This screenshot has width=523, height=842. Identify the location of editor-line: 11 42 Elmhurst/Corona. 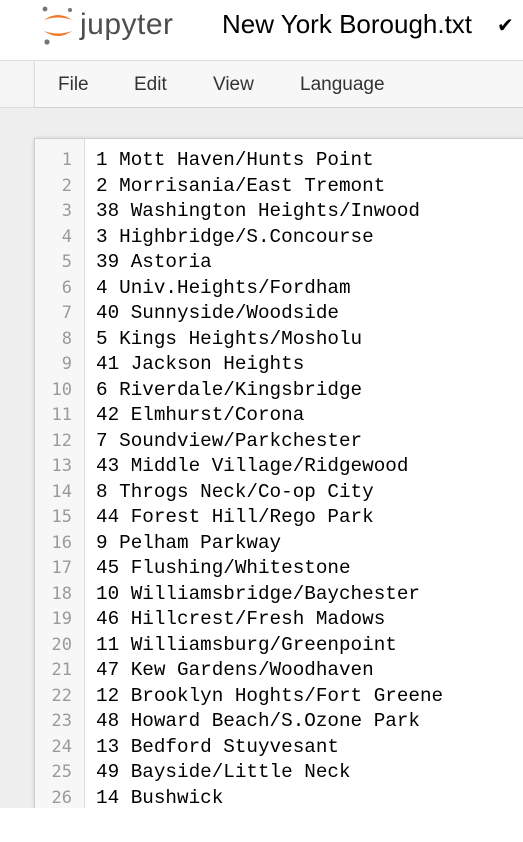
(279, 416).